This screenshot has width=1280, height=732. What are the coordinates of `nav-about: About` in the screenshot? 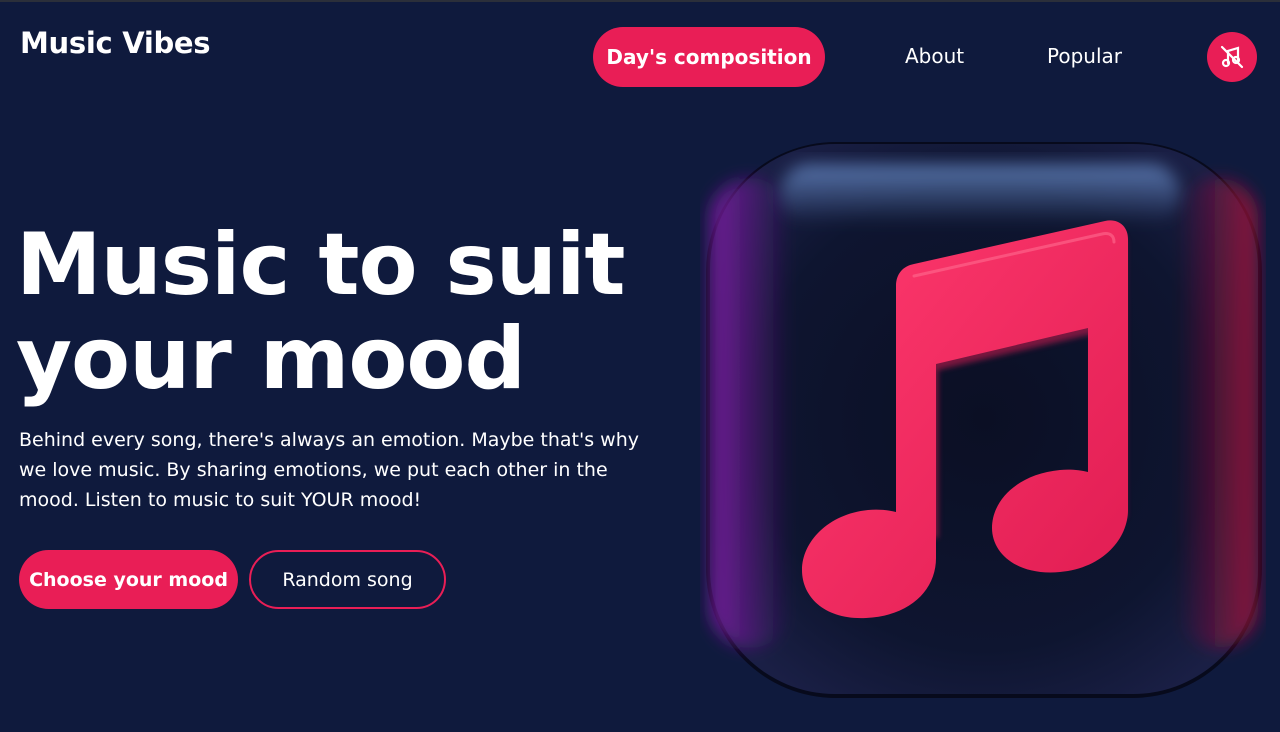 It's located at (934, 56).